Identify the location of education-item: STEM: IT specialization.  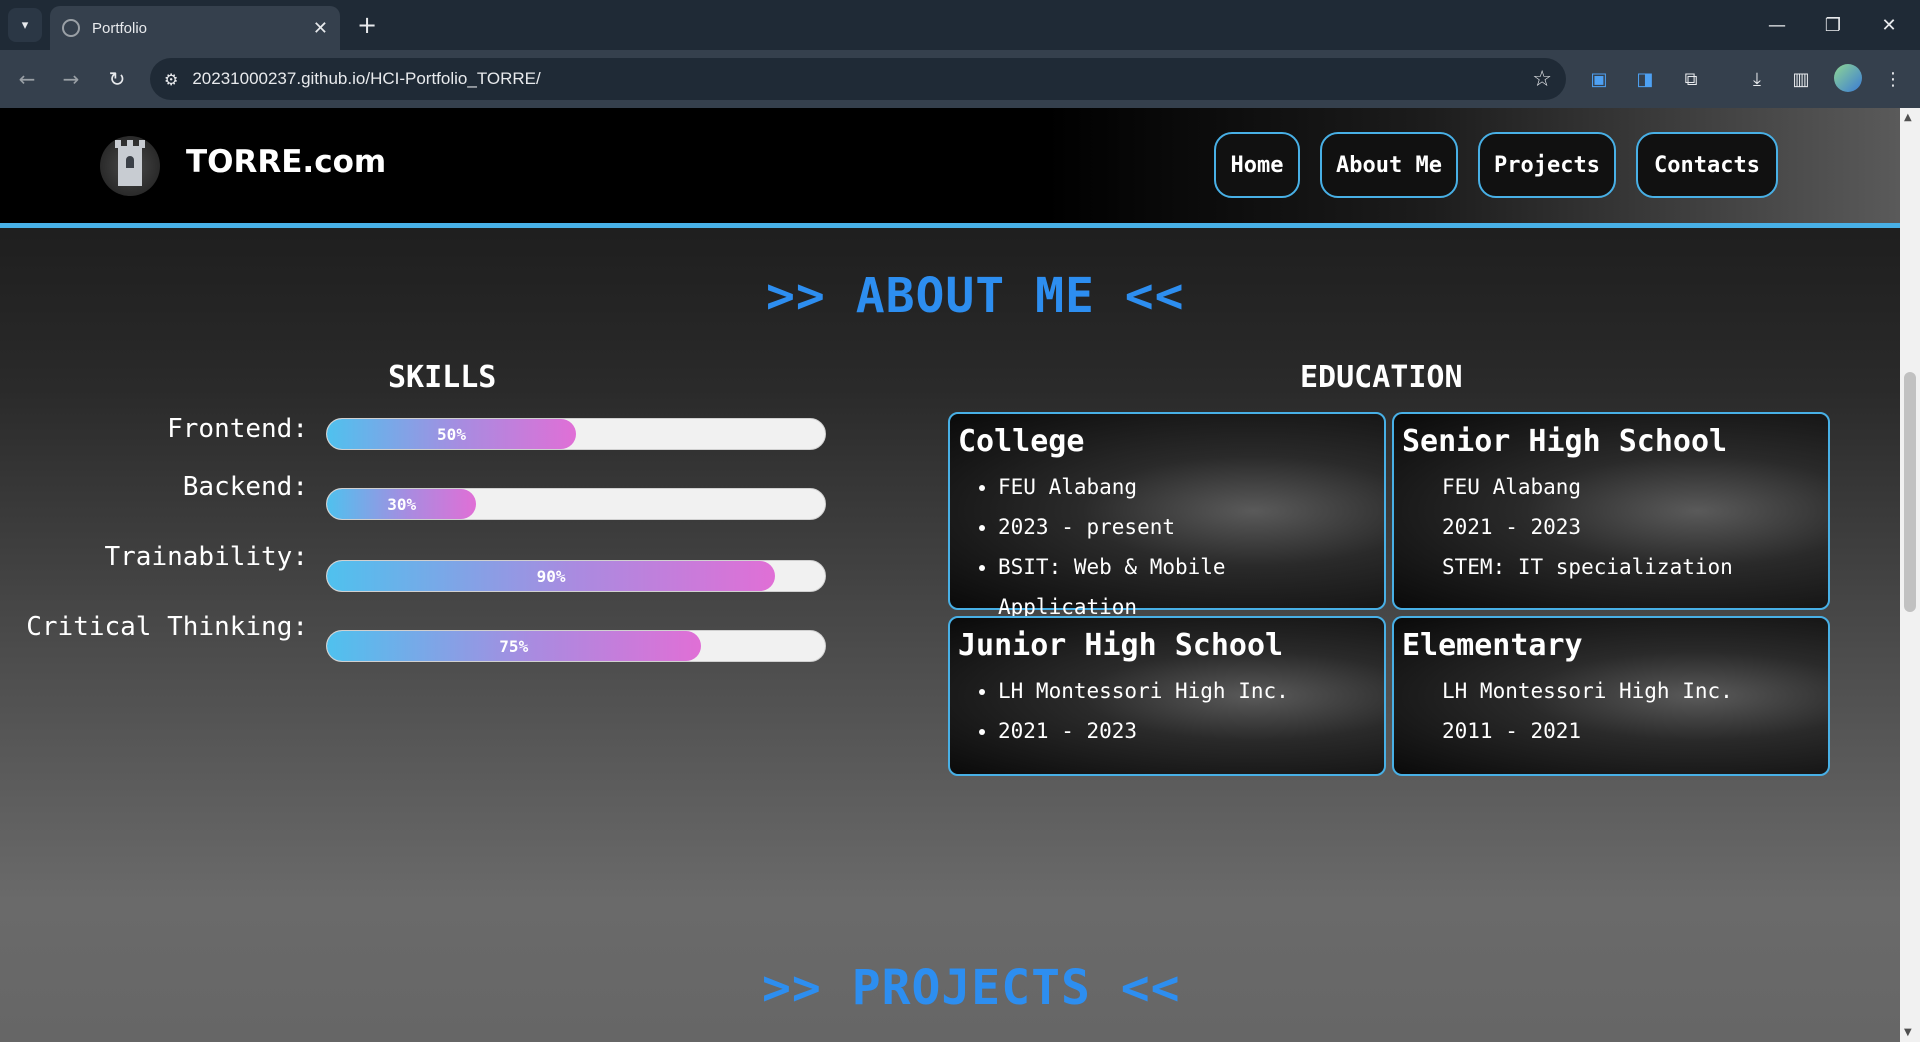
(1587, 567).